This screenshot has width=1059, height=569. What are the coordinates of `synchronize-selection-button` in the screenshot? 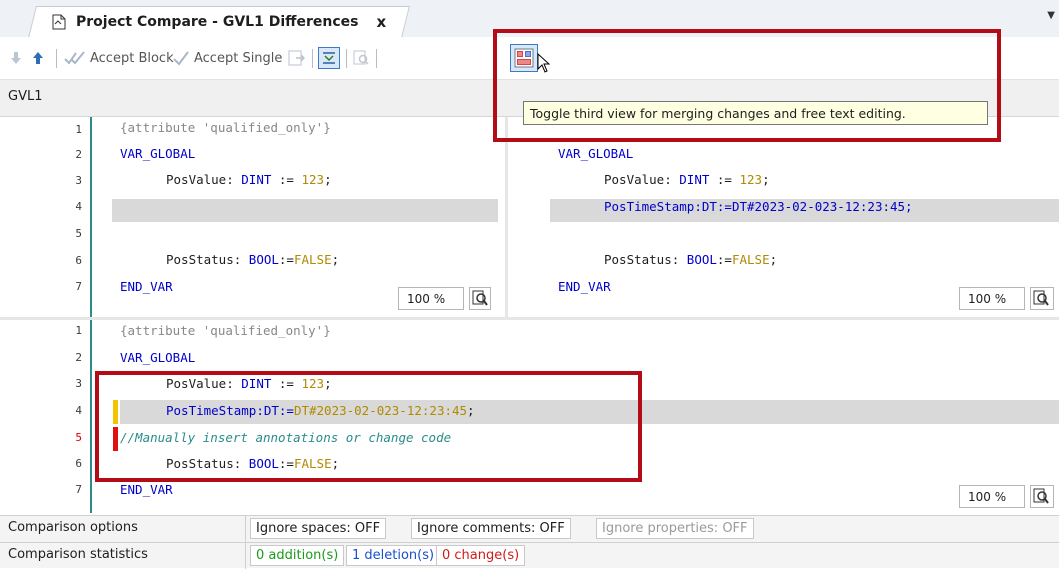 It's located at (329, 58).